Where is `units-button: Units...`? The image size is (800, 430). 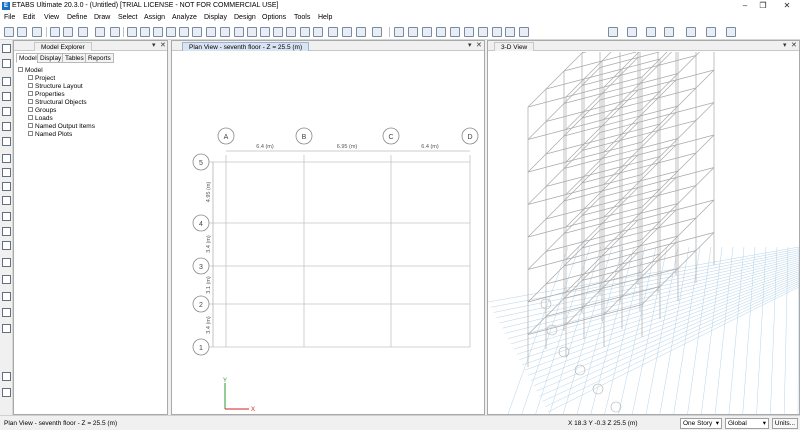 units-button: Units... is located at coordinates (785, 423).